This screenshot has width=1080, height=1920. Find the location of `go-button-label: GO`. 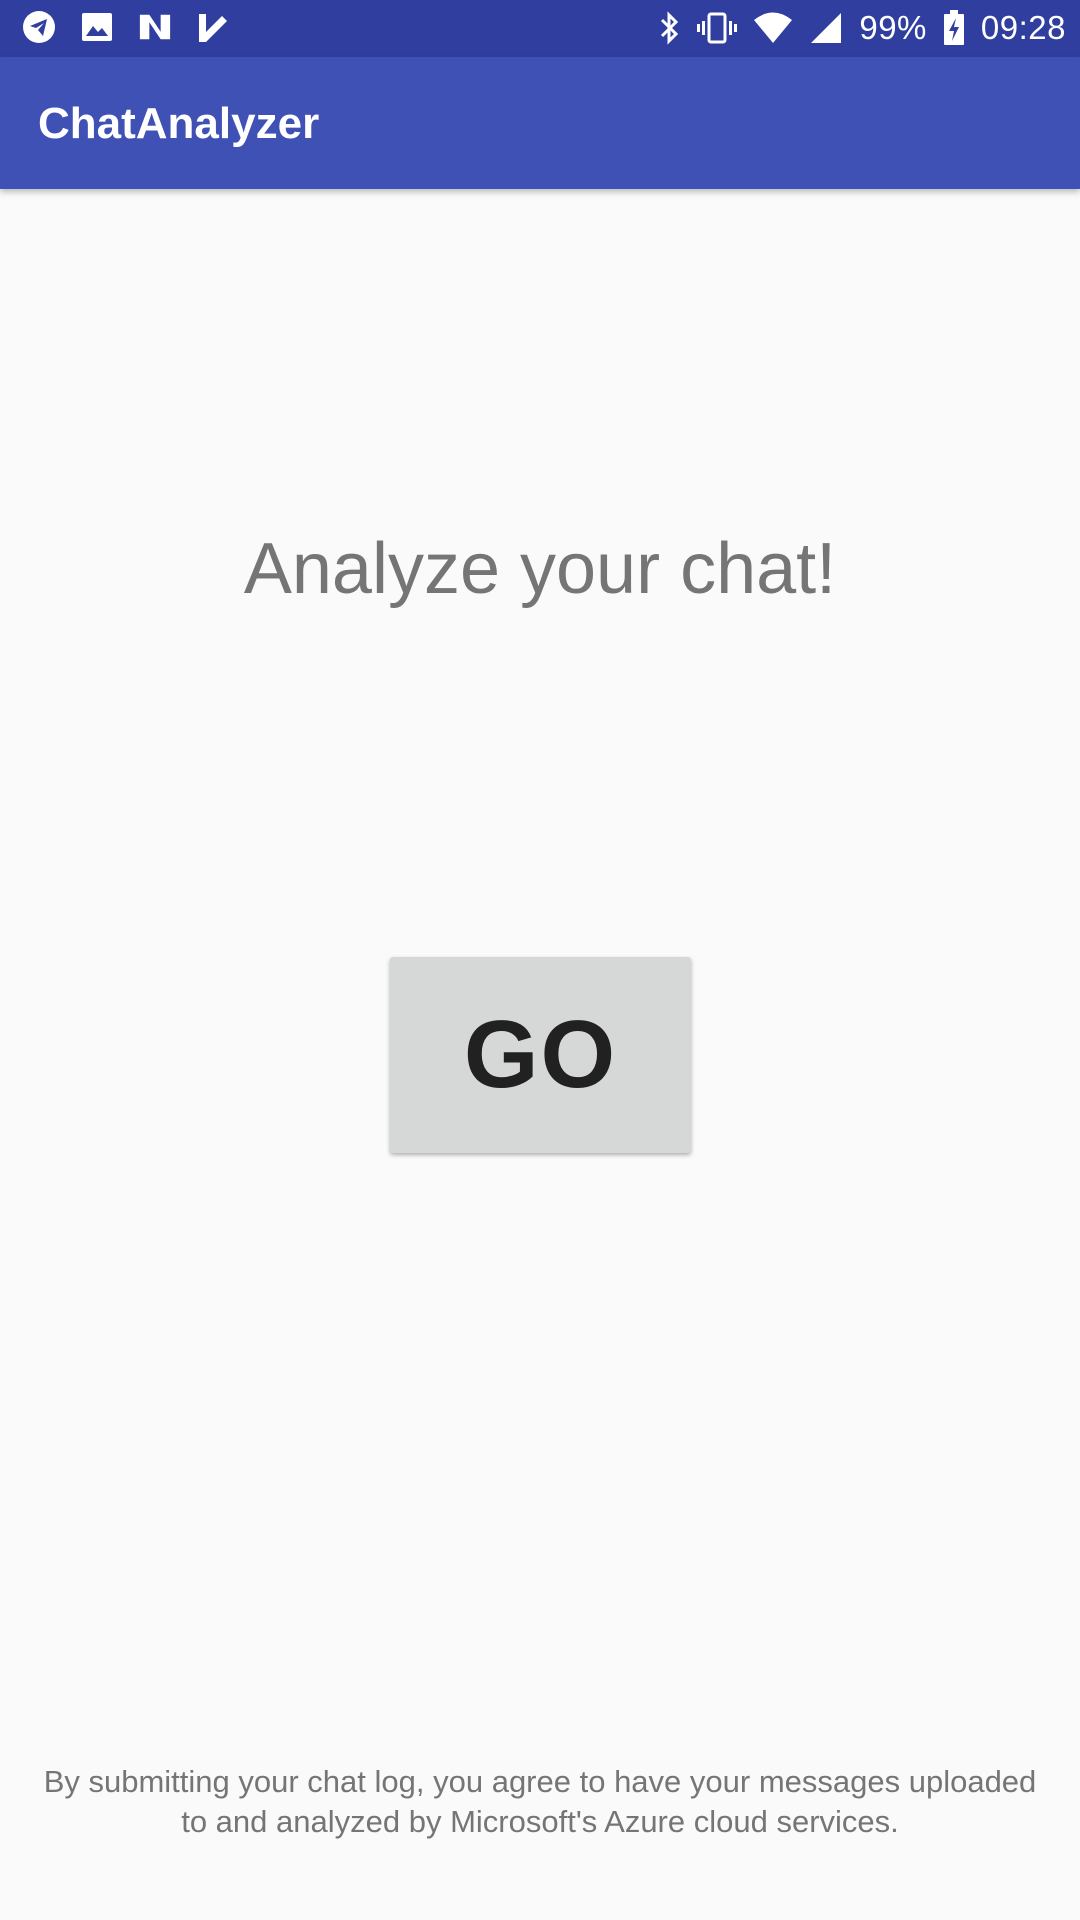

go-button-label: GO is located at coordinates (540, 1054).